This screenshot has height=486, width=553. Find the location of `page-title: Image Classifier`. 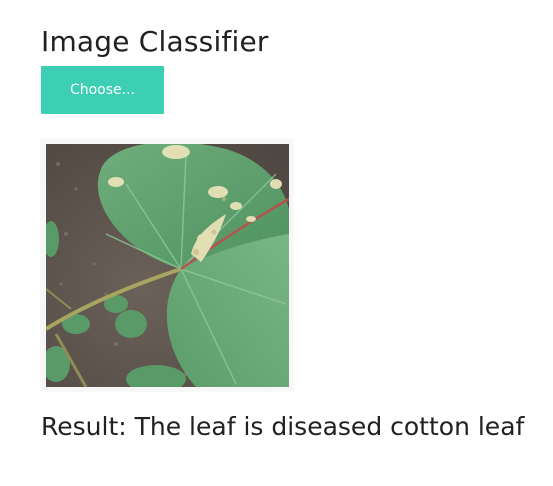

page-title: Image Classifier is located at coordinates (155, 41).